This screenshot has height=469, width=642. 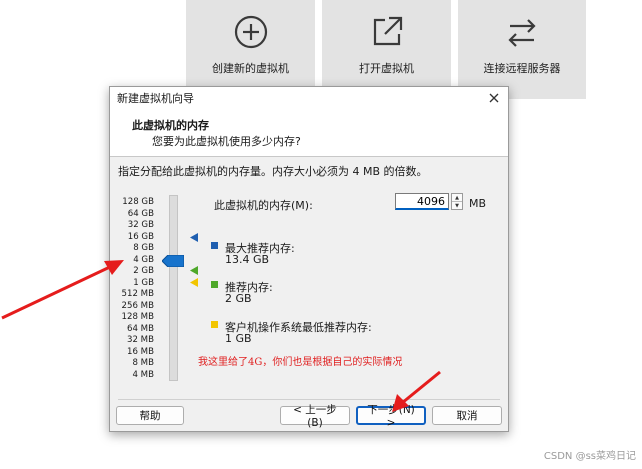 What do you see at coordinates (143, 248) in the screenshot?
I see `memory-scale-tick: 8 GB` at bounding box center [143, 248].